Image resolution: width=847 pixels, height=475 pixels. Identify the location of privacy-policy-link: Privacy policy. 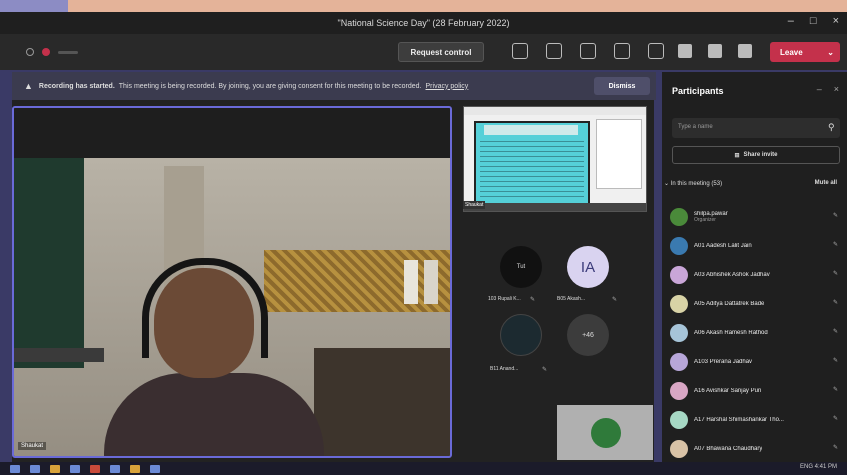
(447, 86).